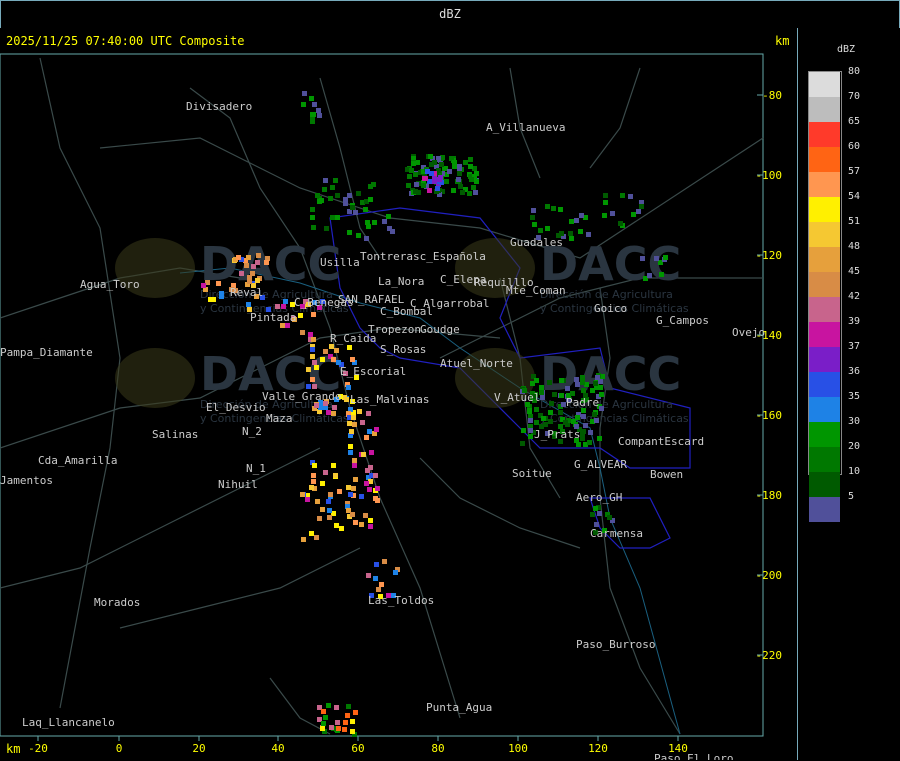  I want to click on legend-label: 65, so click(854, 121).